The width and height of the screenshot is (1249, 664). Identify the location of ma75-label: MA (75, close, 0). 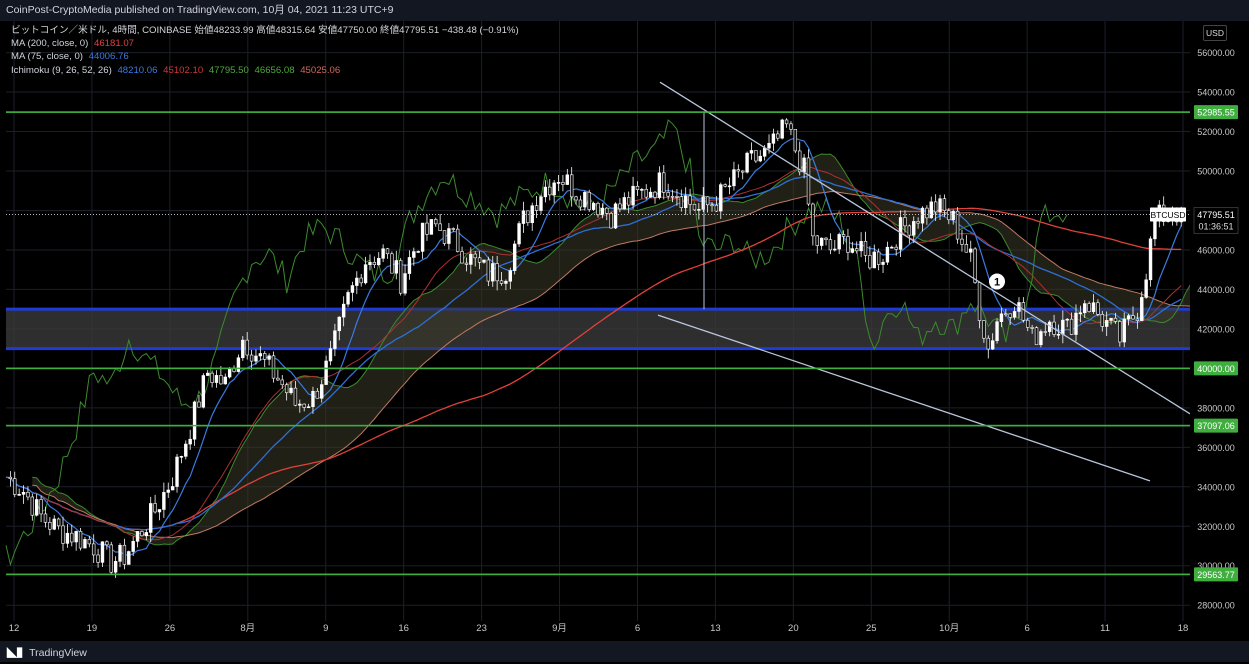
(47, 57).